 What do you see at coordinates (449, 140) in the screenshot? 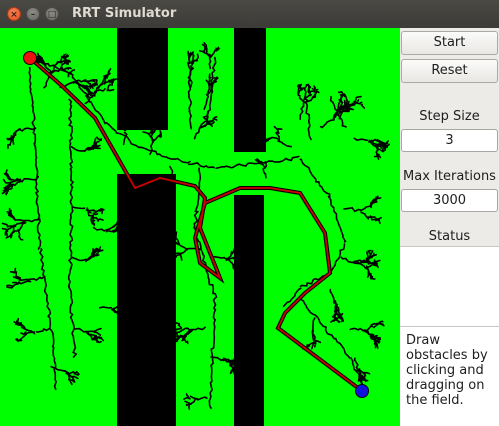
I see `step-size-field: 3` at bounding box center [449, 140].